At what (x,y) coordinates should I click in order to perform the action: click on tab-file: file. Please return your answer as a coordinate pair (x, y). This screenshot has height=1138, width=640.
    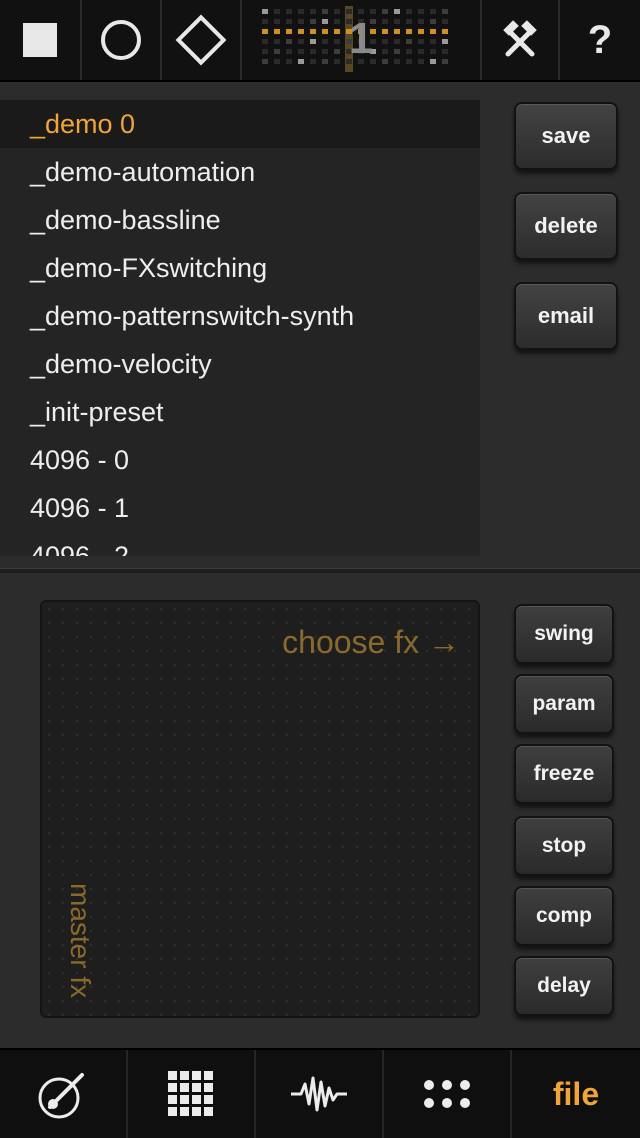
    Looking at the image, I should click on (576, 1094).